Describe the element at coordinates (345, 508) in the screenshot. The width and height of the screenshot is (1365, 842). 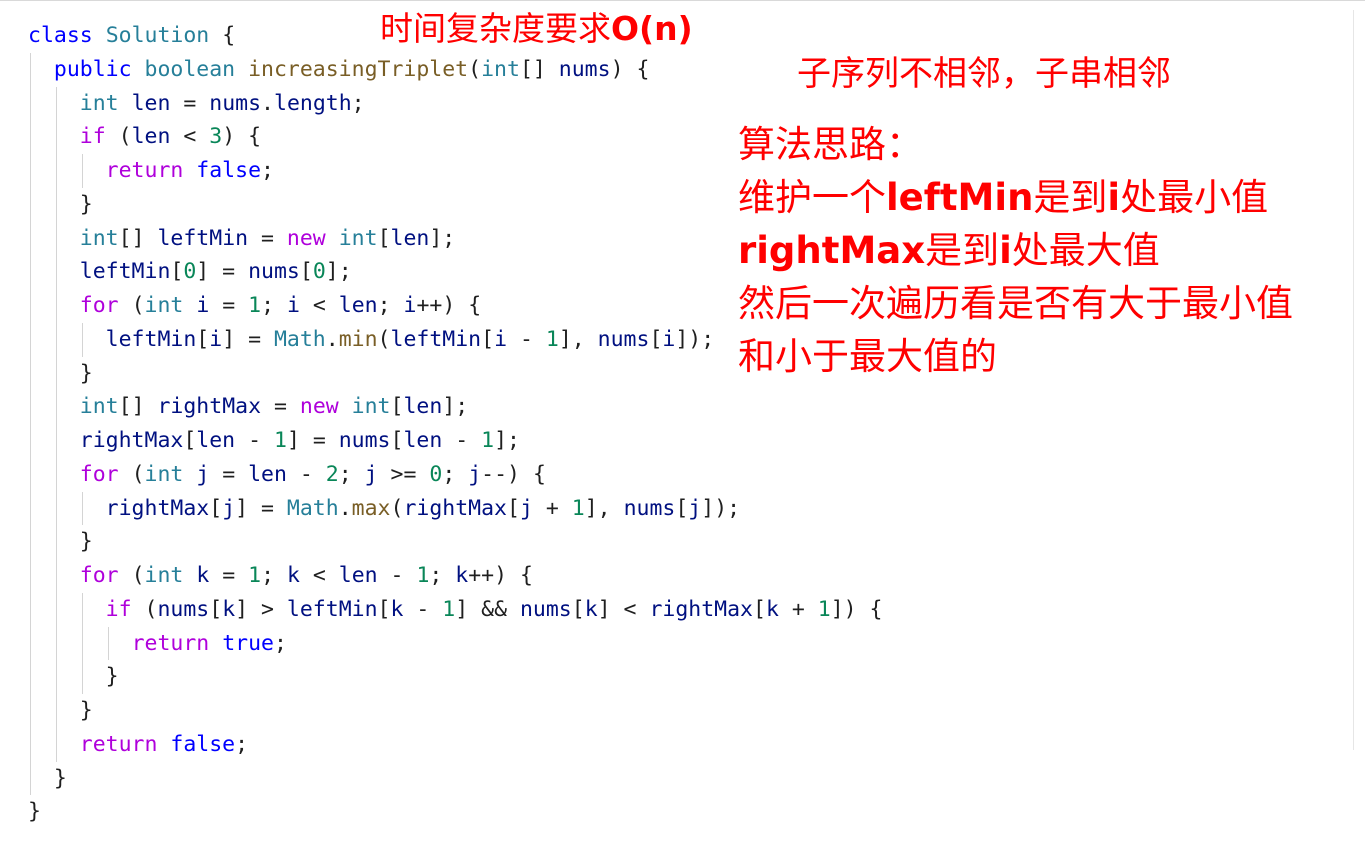
I see `code-token: .` at that location.